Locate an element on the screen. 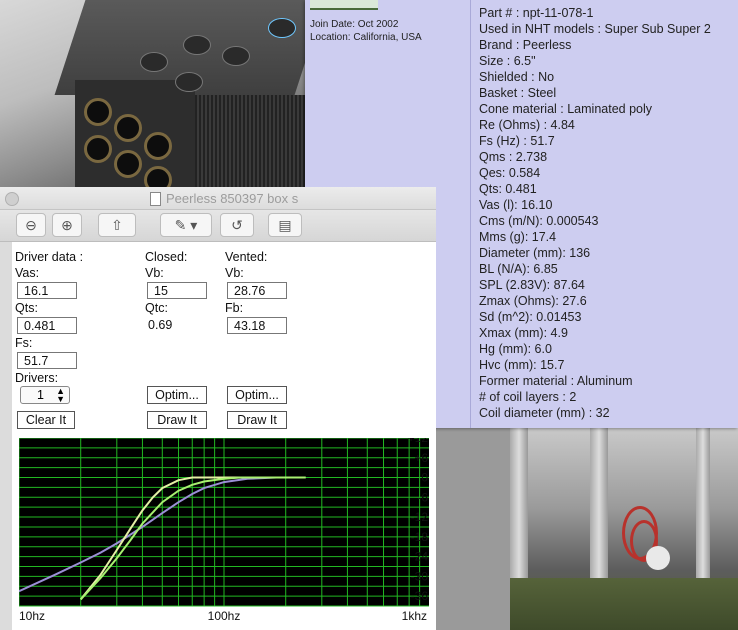 The height and width of the screenshot is (630, 738). qtc-value: 0.69 is located at coordinates (160, 325).